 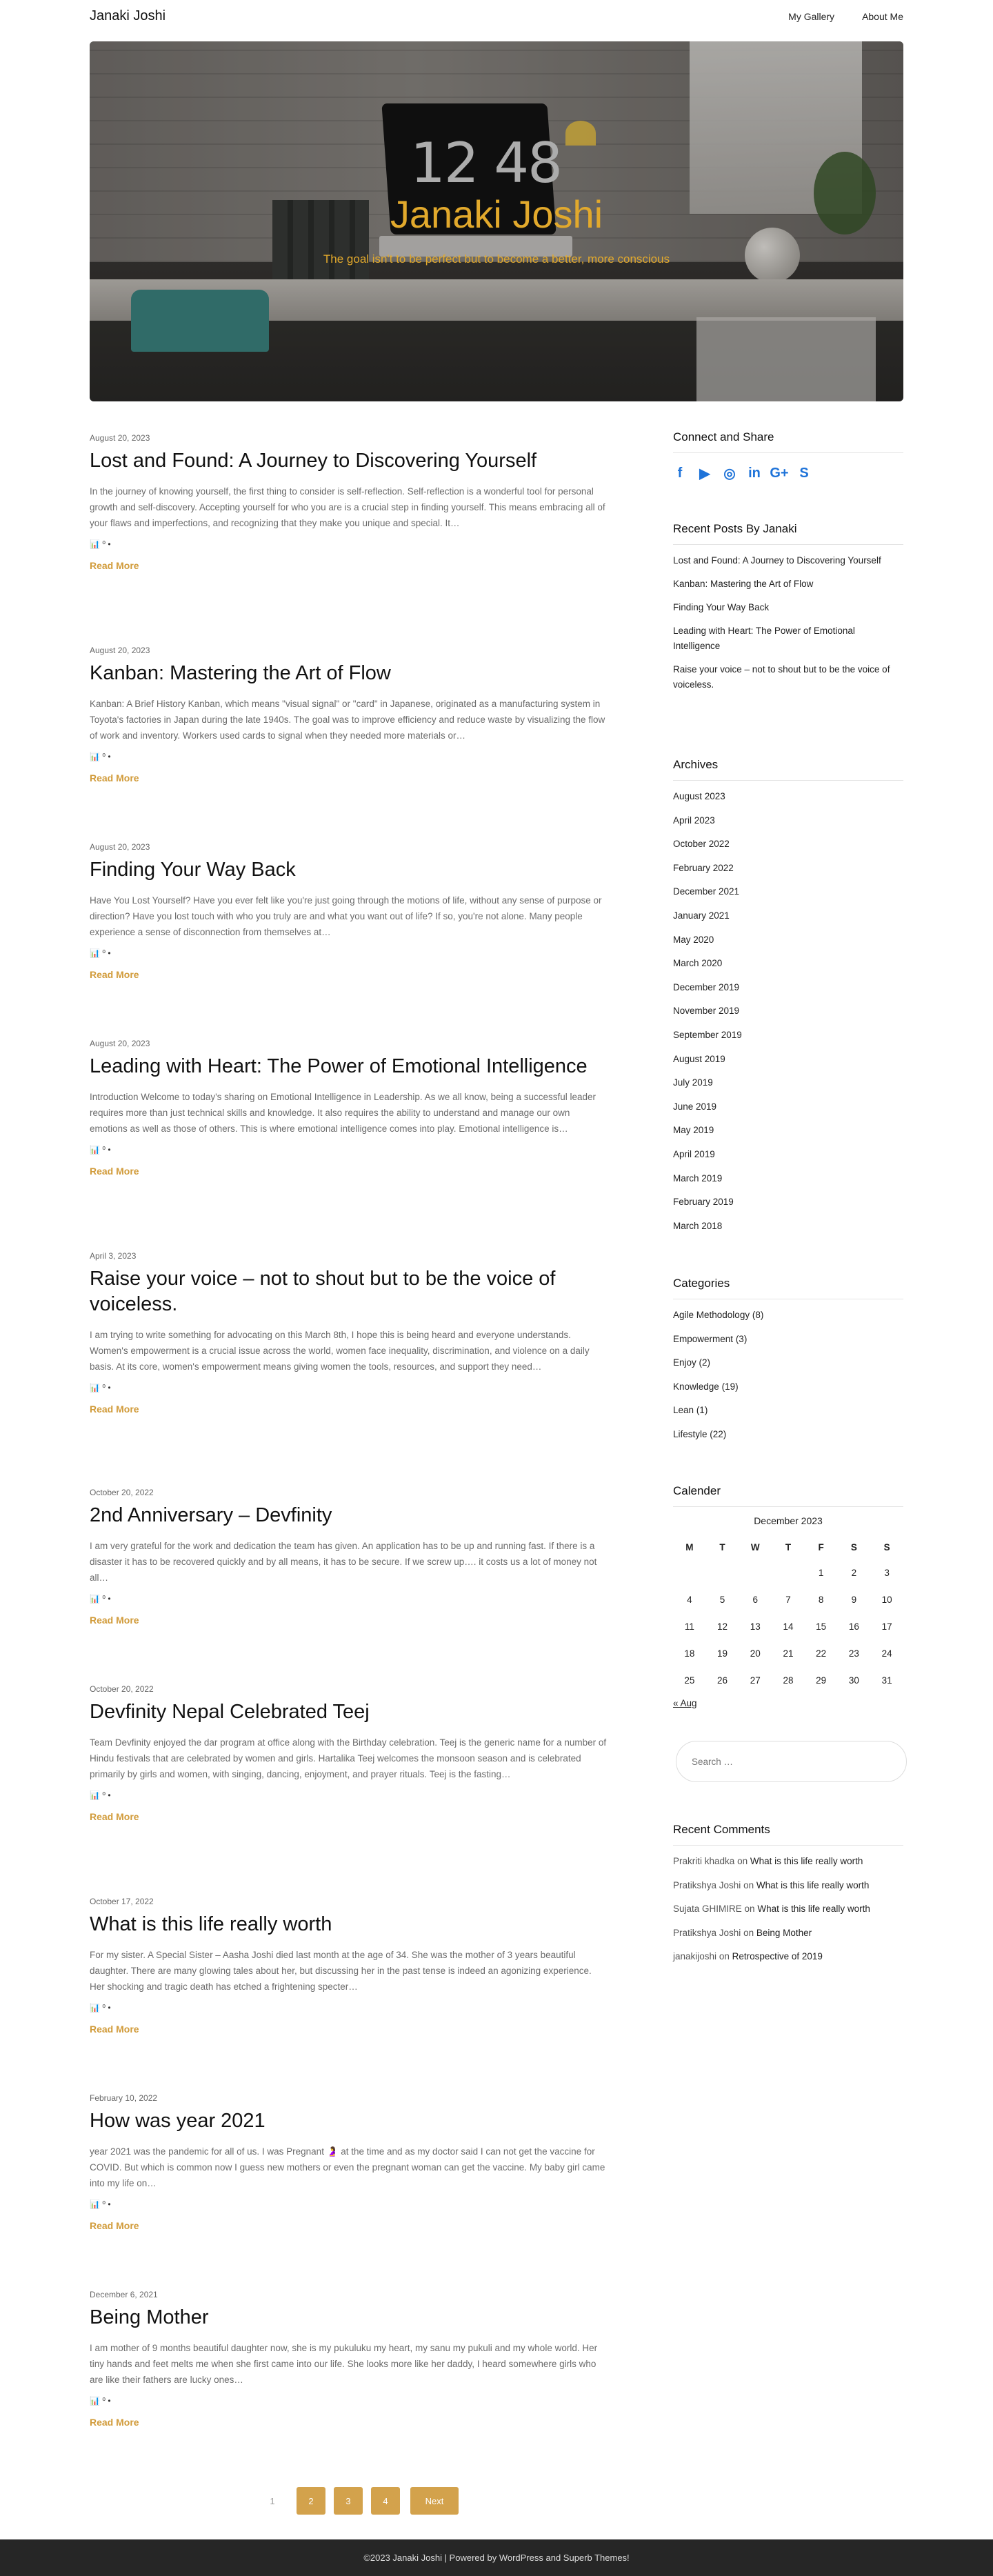 What do you see at coordinates (779, 473) in the screenshot?
I see `google-plus-icon: G+` at bounding box center [779, 473].